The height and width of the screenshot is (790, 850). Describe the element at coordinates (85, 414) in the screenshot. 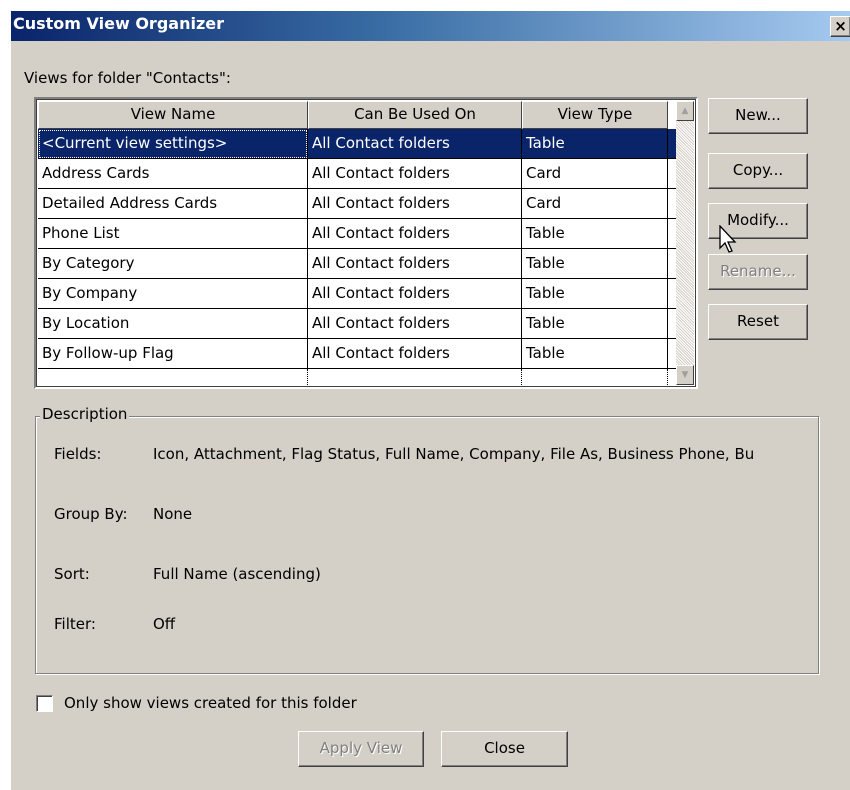

I see `description-legend: Description` at that location.